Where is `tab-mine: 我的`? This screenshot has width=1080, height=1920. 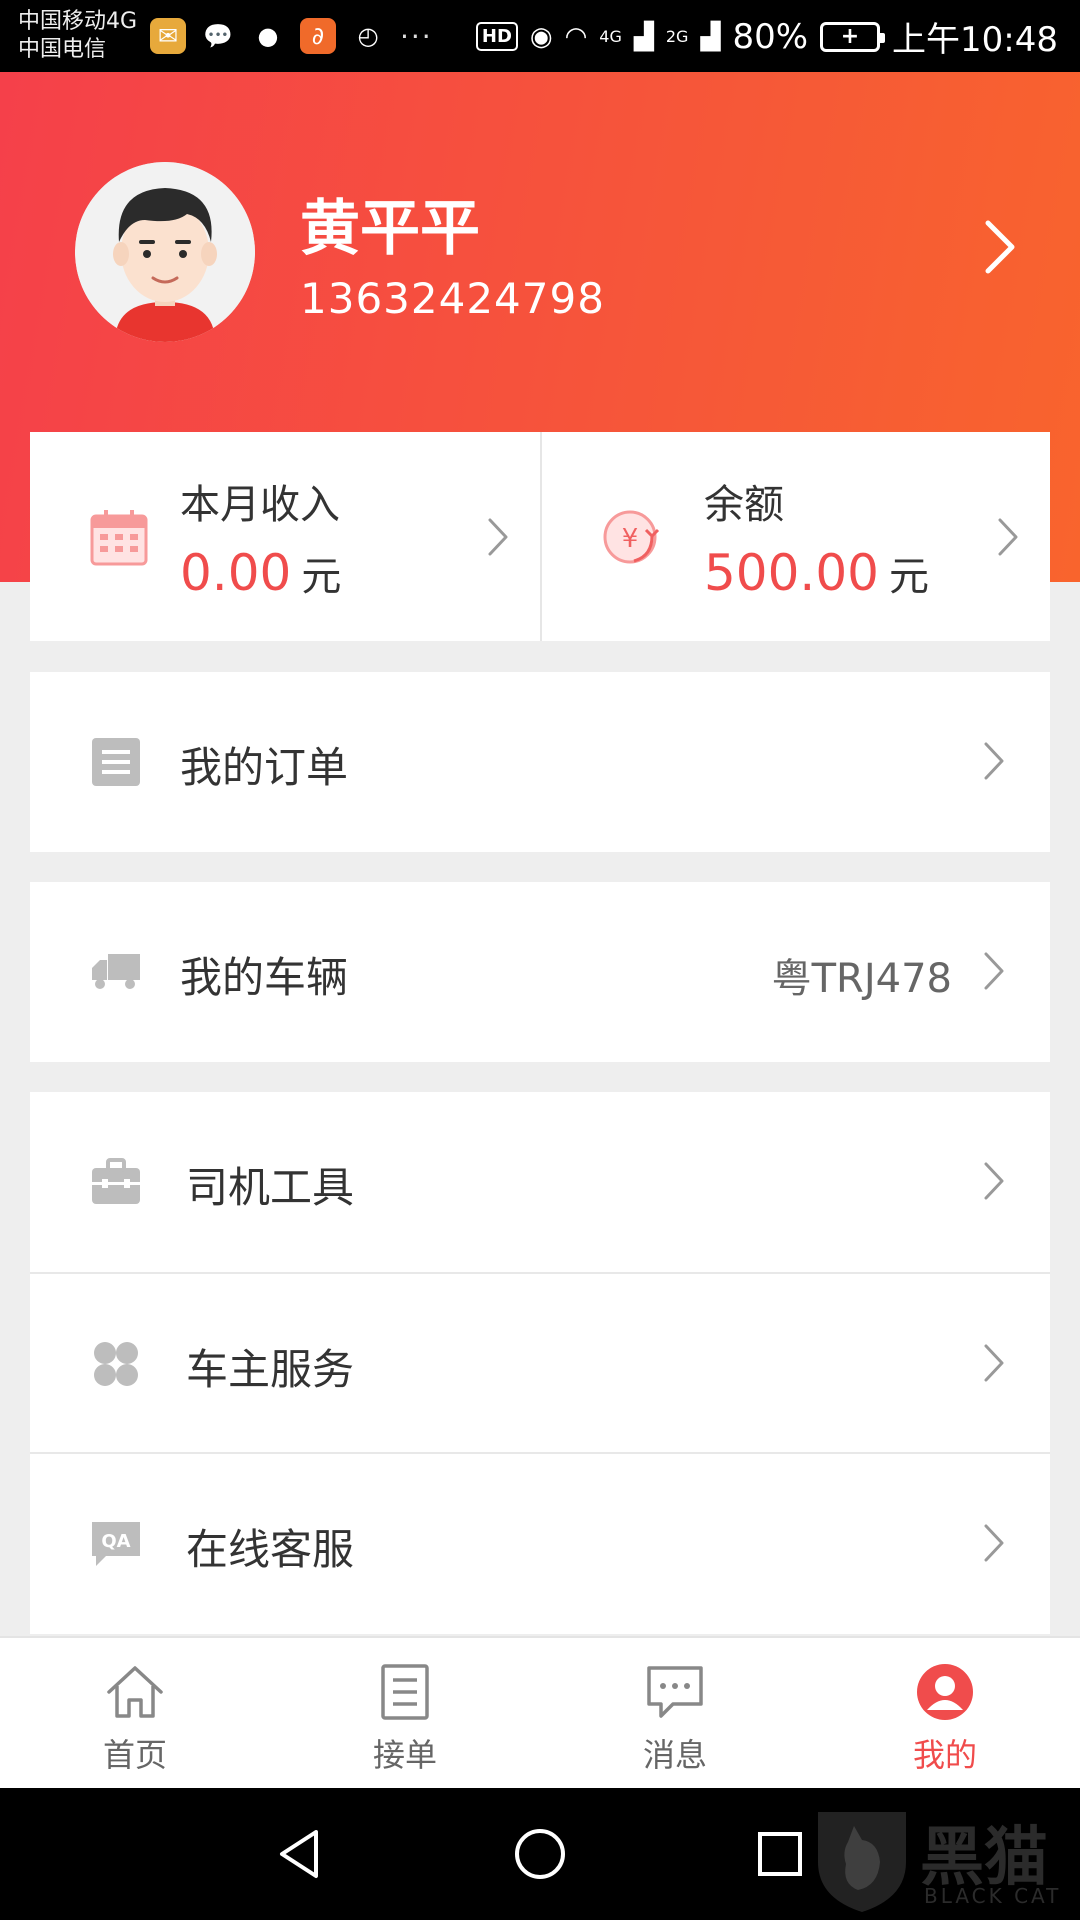
tab-mine: 我的 is located at coordinates (945, 1713).